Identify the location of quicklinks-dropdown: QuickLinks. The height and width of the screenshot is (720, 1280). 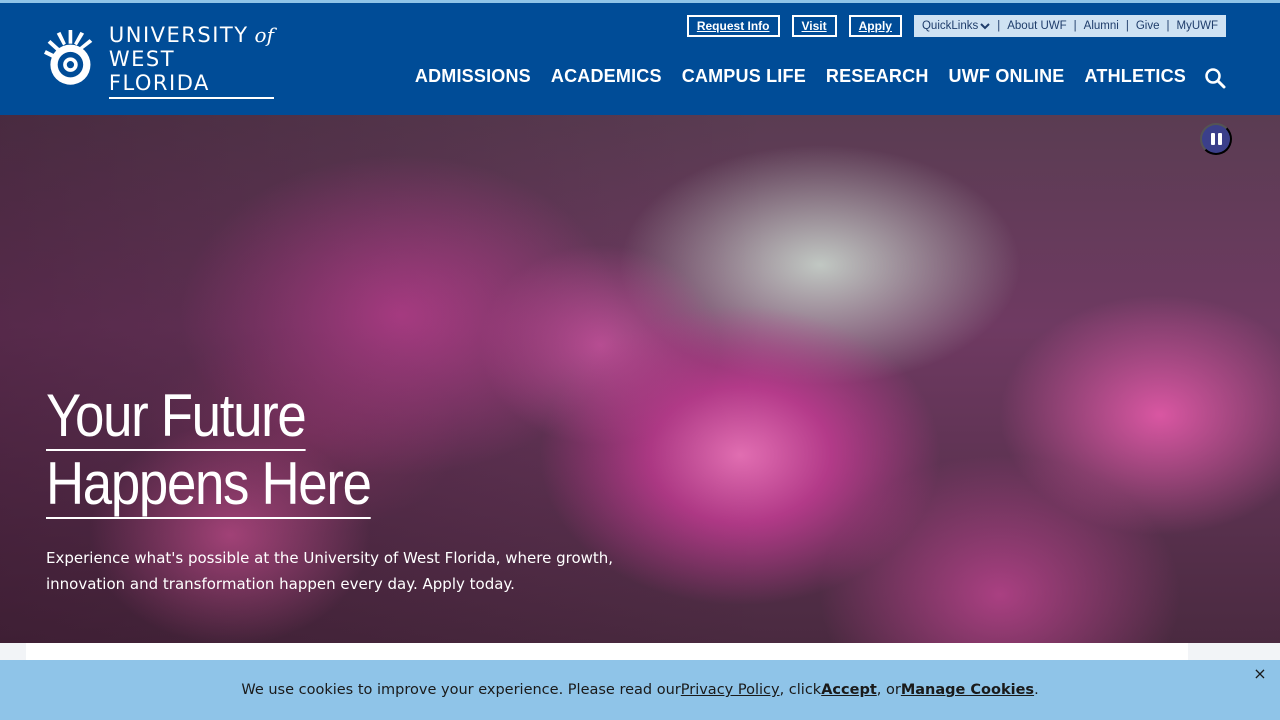
(956, 26).